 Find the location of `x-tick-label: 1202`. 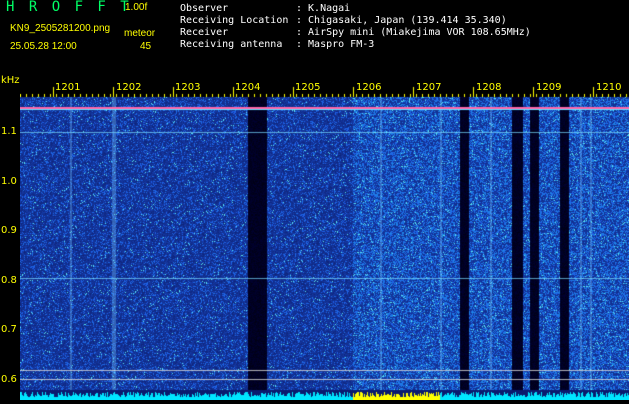

x-tick-label: 1202 is located at coordinates (128, 87).